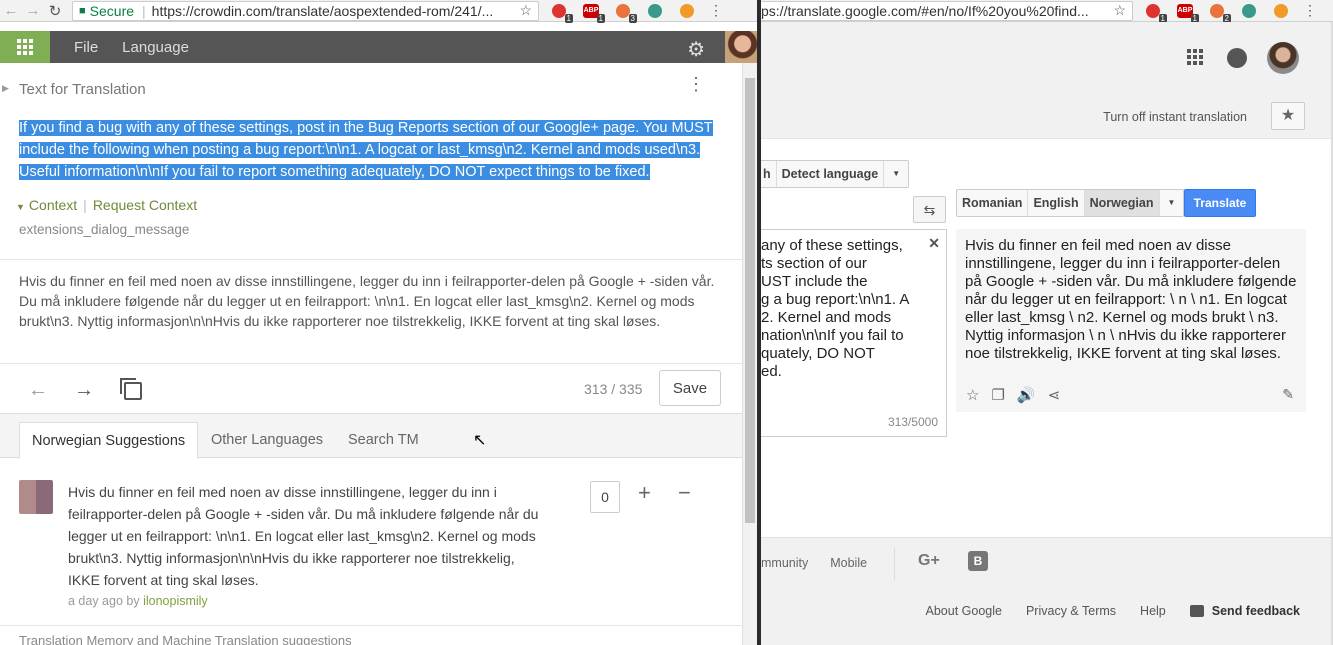 The width and height of the screenshot is (1333, 645). Describe the element at coordinates (624, 12) in the screenshot. I see `extension-icon: 3` at that location.